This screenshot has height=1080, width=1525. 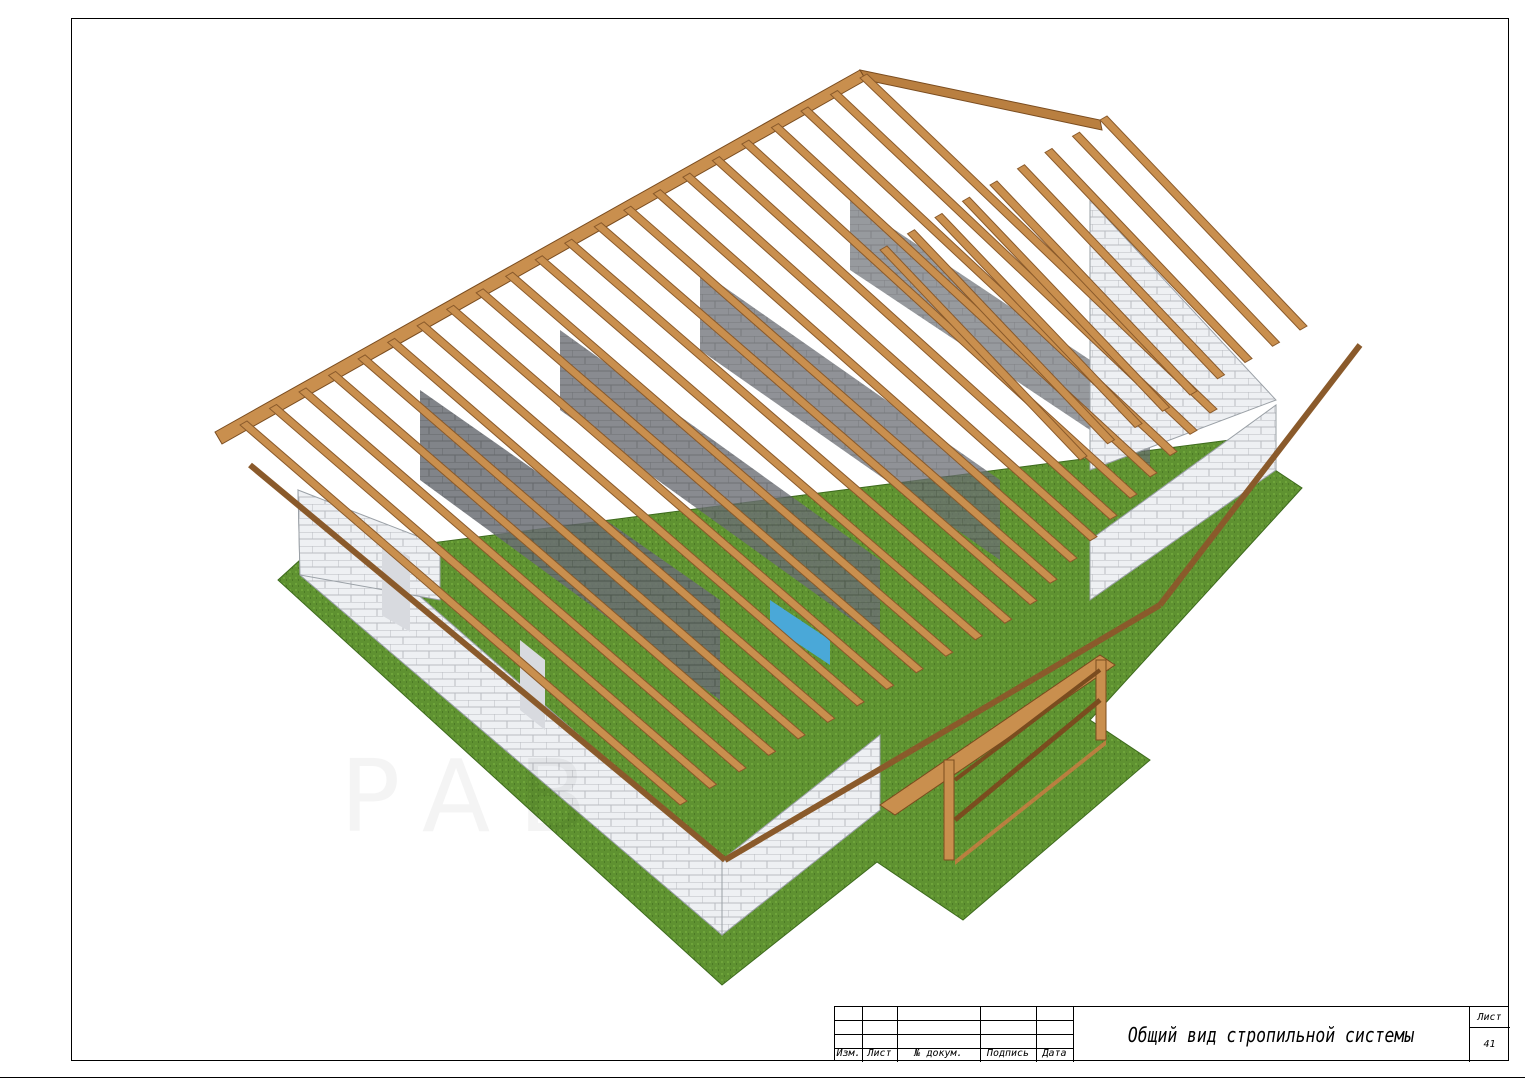 What do you see at coordinates (938, 1053) in the screenshot?
I see `col-doc-label: № докум.` at bounding box center [938, 1053].